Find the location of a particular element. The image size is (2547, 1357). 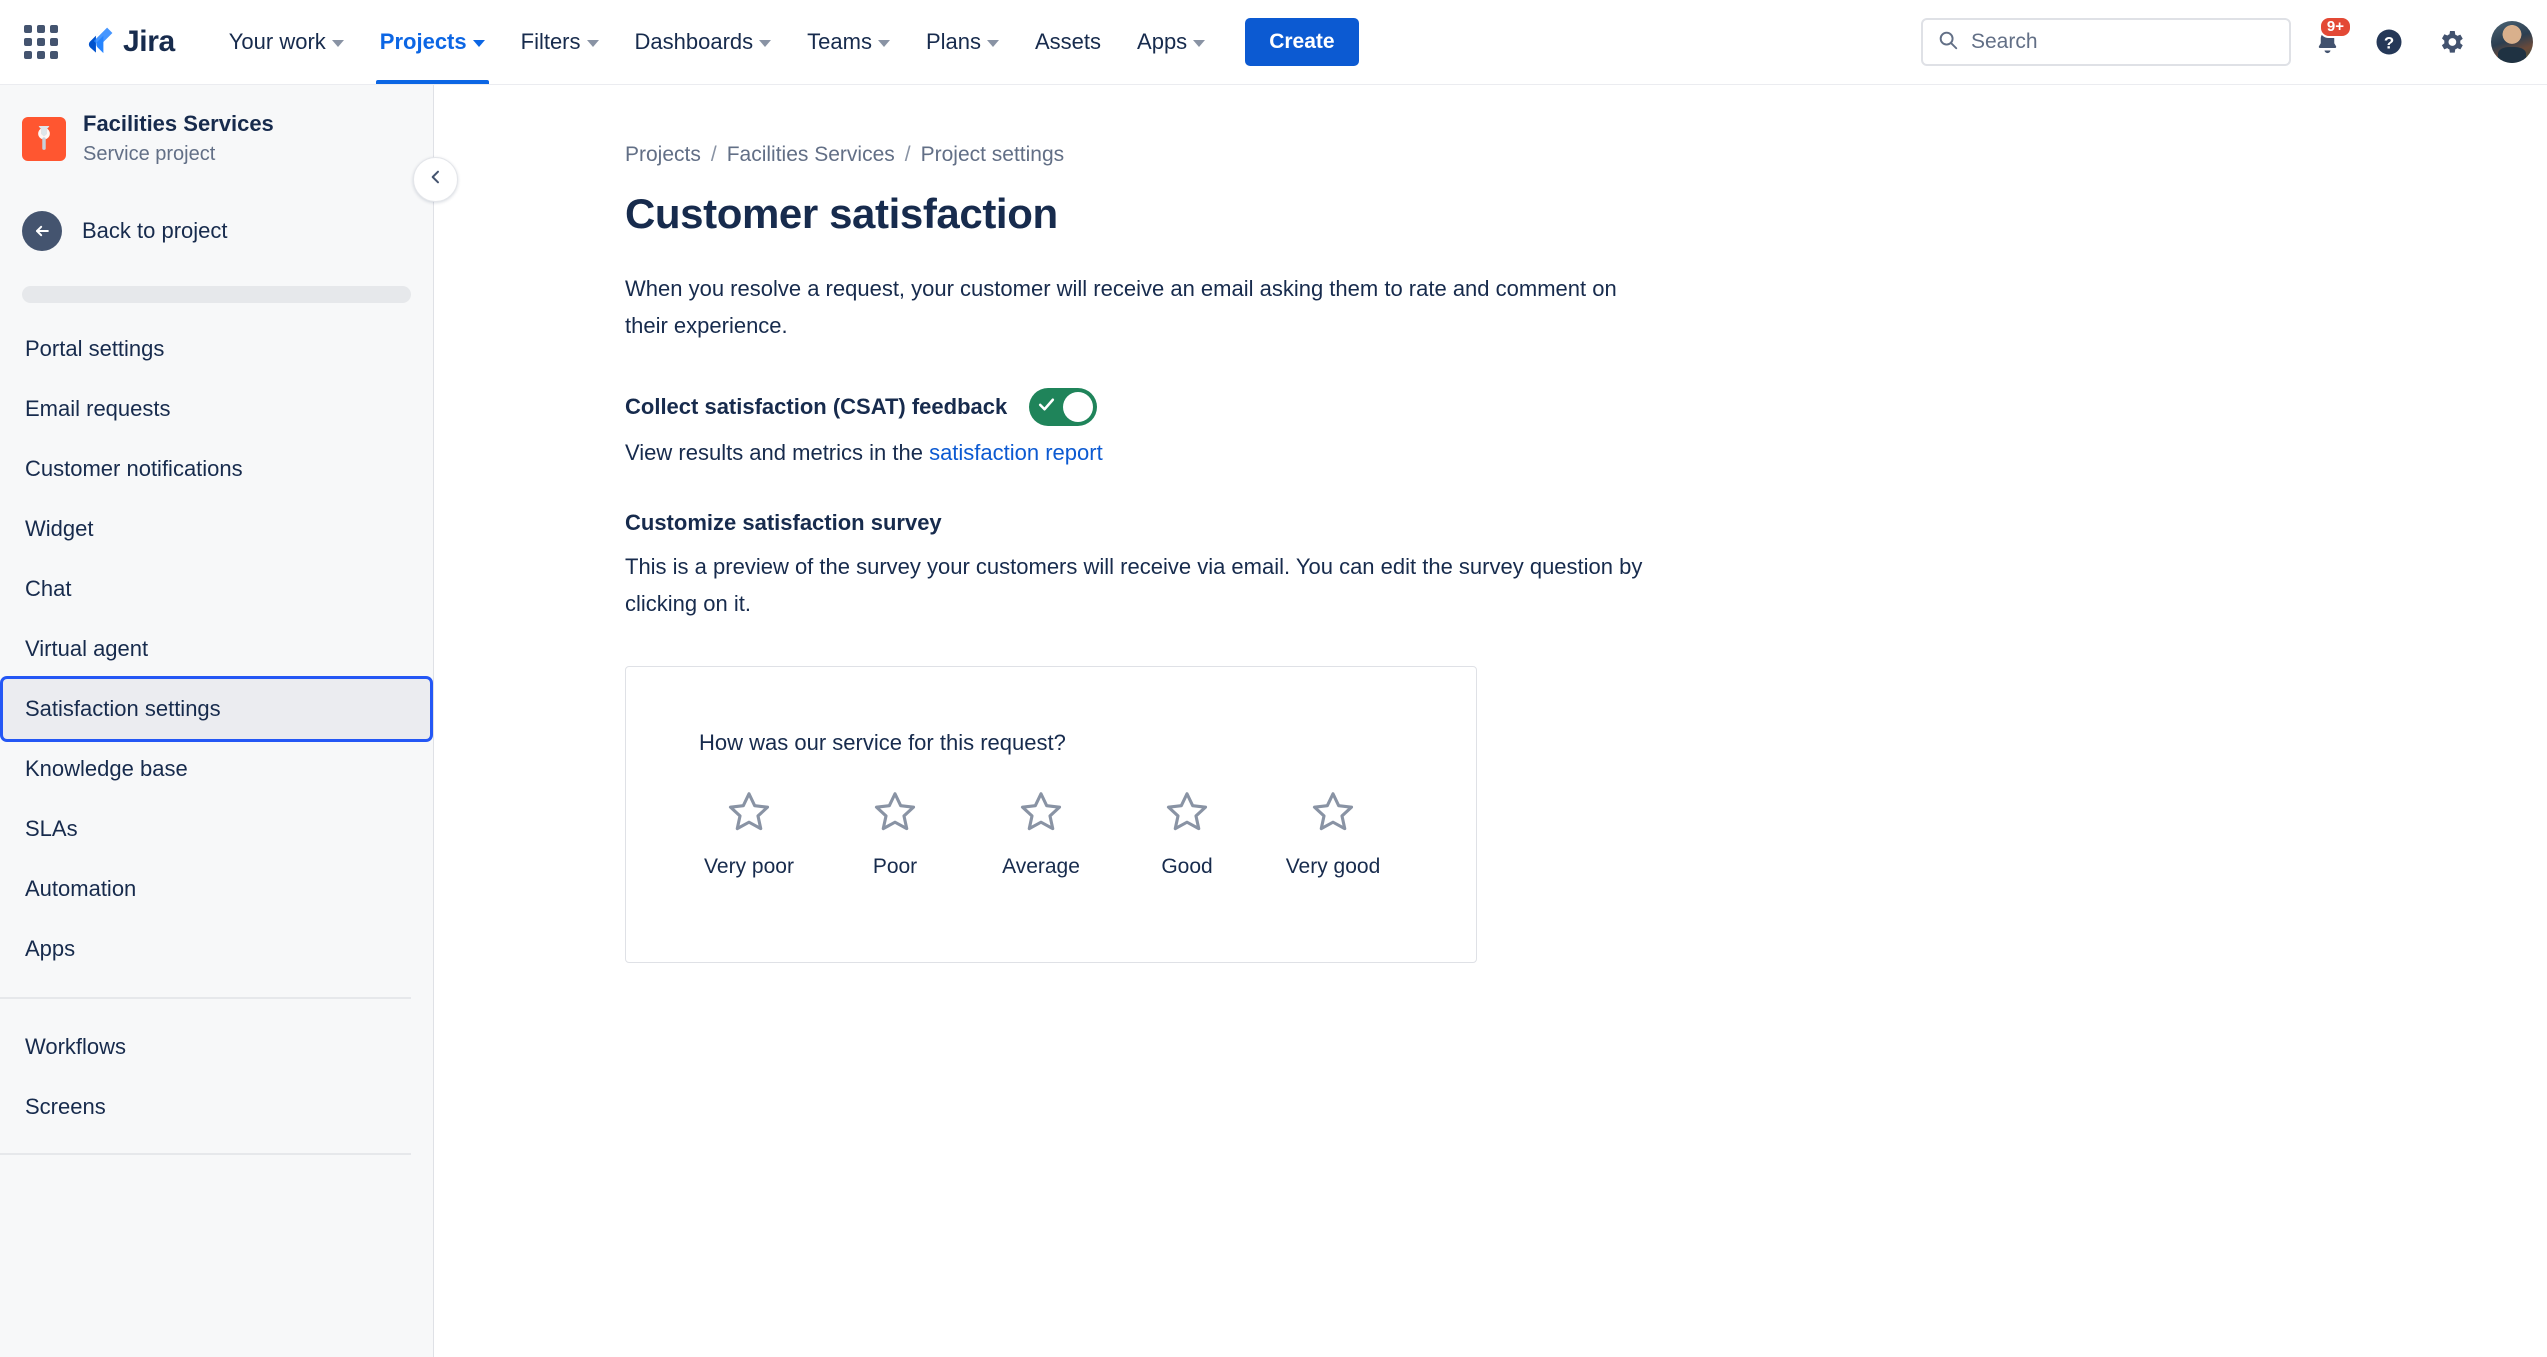

collapse-sidebar-button is located at coordinates (435, 179).